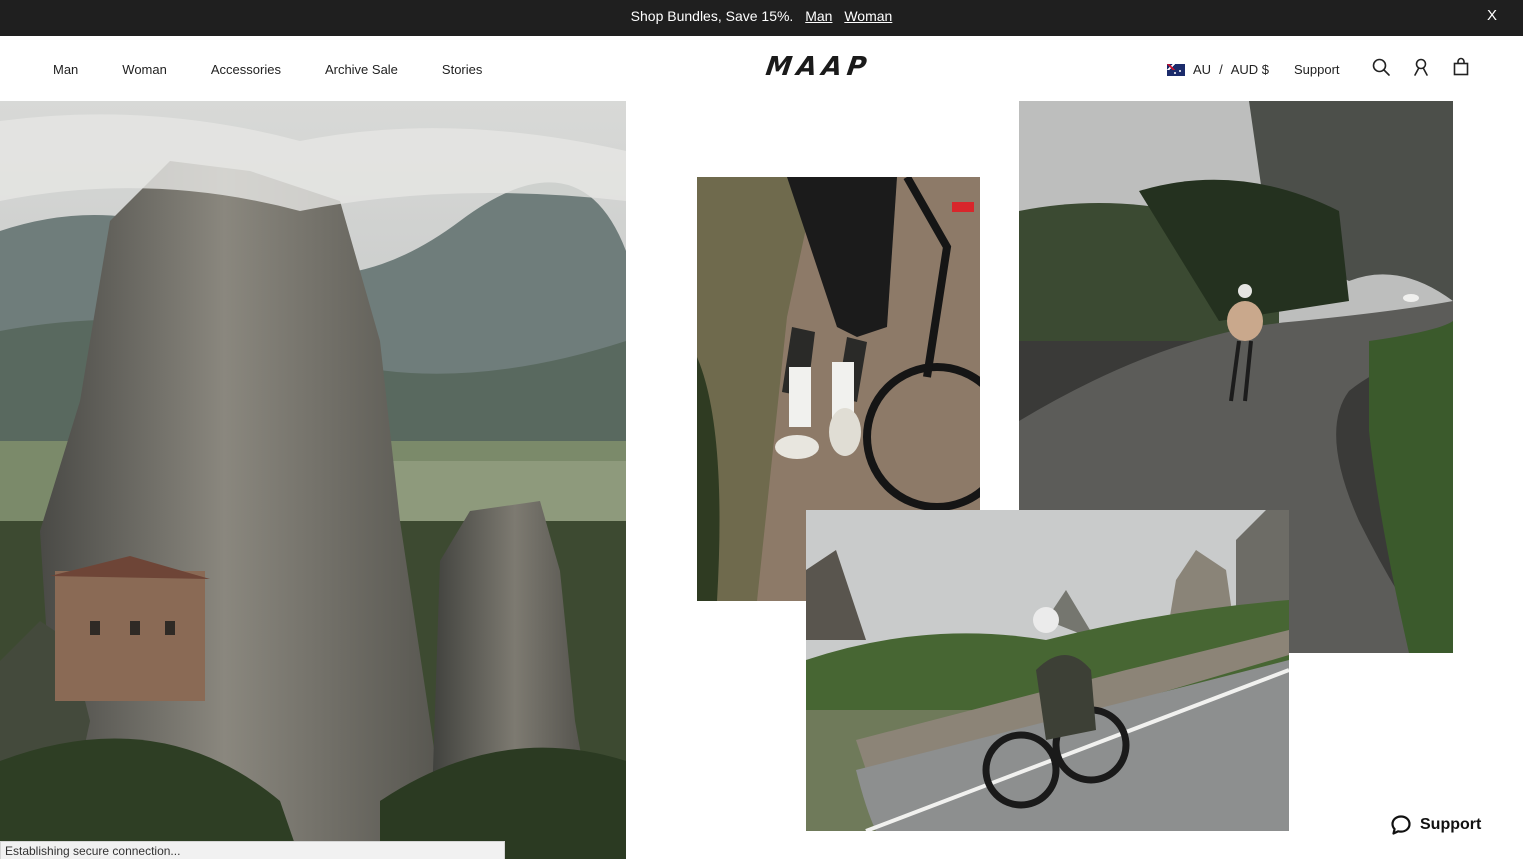  Describe the element at coordinates (1492, 15) in the screenshot. I see `announcement-close-button: X` at that location.